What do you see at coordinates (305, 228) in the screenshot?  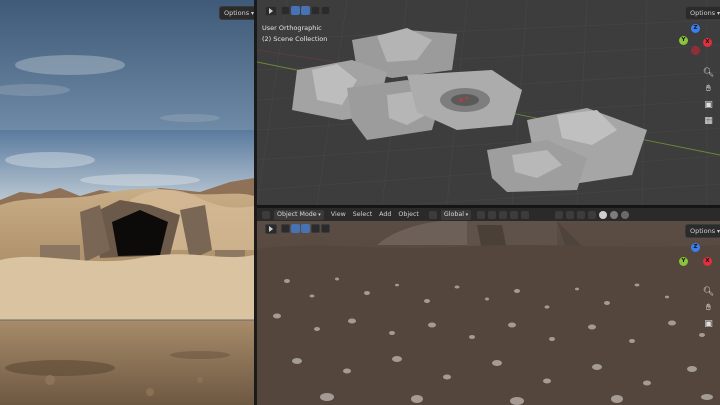 I see `extend-mode-icon-bottom` at bounding box center [305, 228].